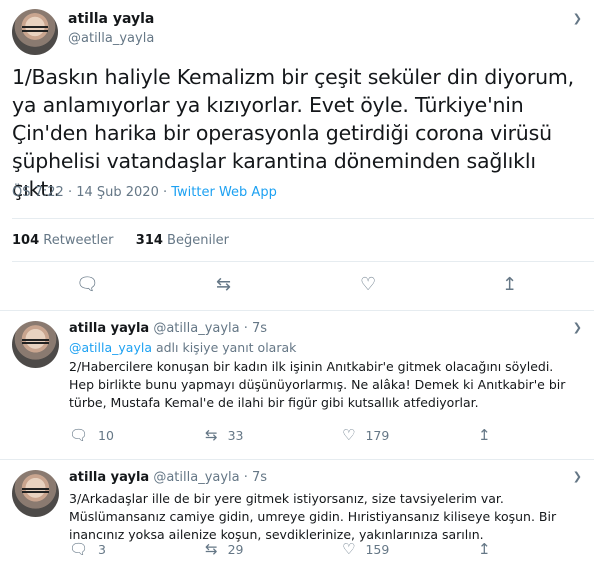  I want to click on likes-stat: 314 Beğeniler, so click(182, 240).